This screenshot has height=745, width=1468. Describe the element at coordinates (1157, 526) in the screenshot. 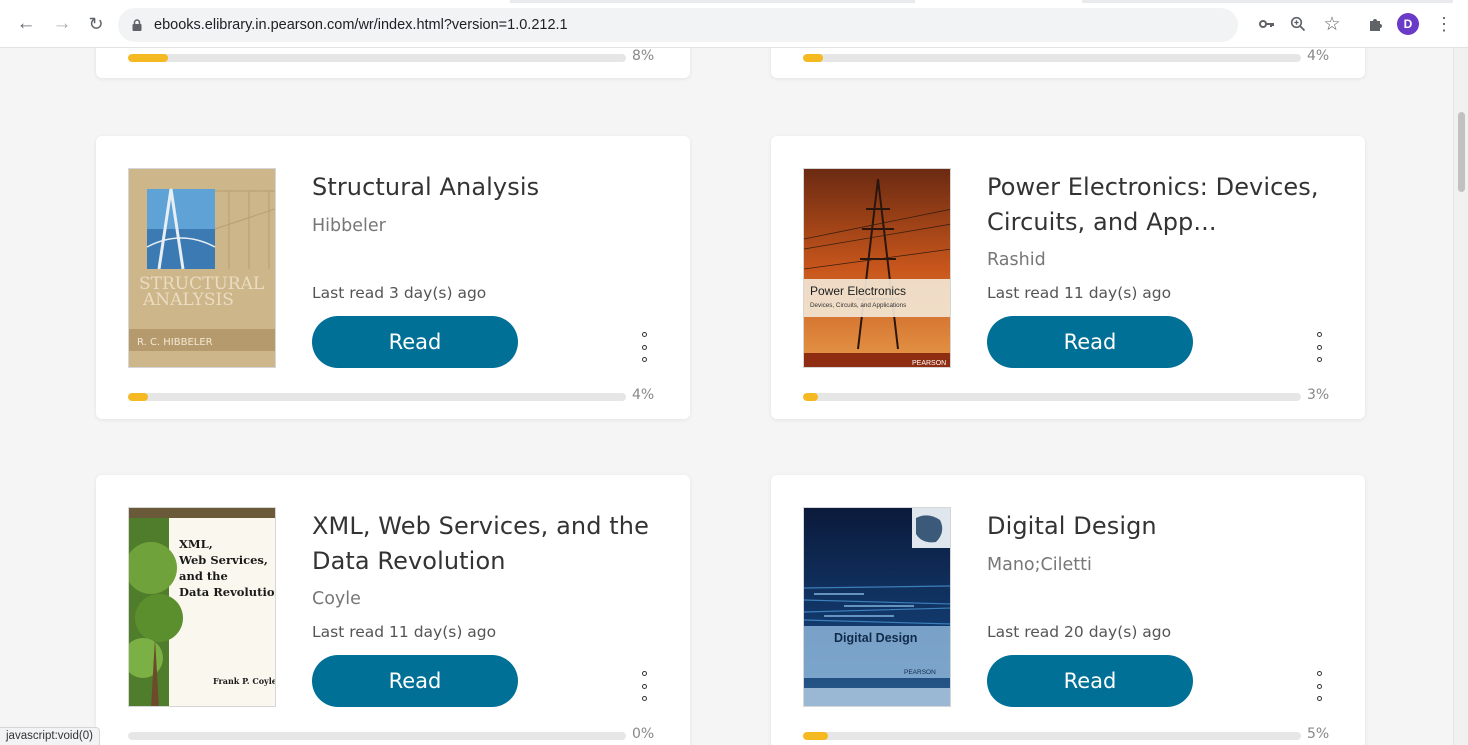

I see `book-title: Digital Design` at that location.